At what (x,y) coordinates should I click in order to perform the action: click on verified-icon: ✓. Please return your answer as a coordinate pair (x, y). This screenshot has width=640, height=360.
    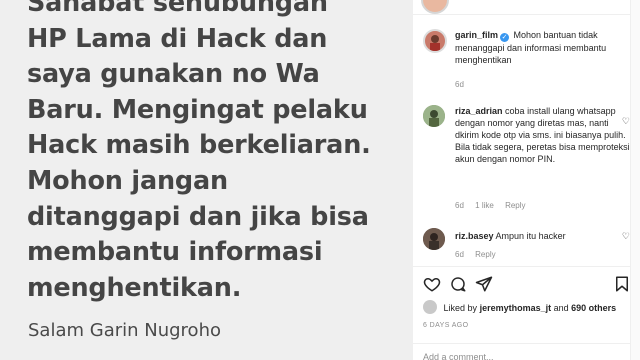
    Looking at the image, I should click on (505, 37).